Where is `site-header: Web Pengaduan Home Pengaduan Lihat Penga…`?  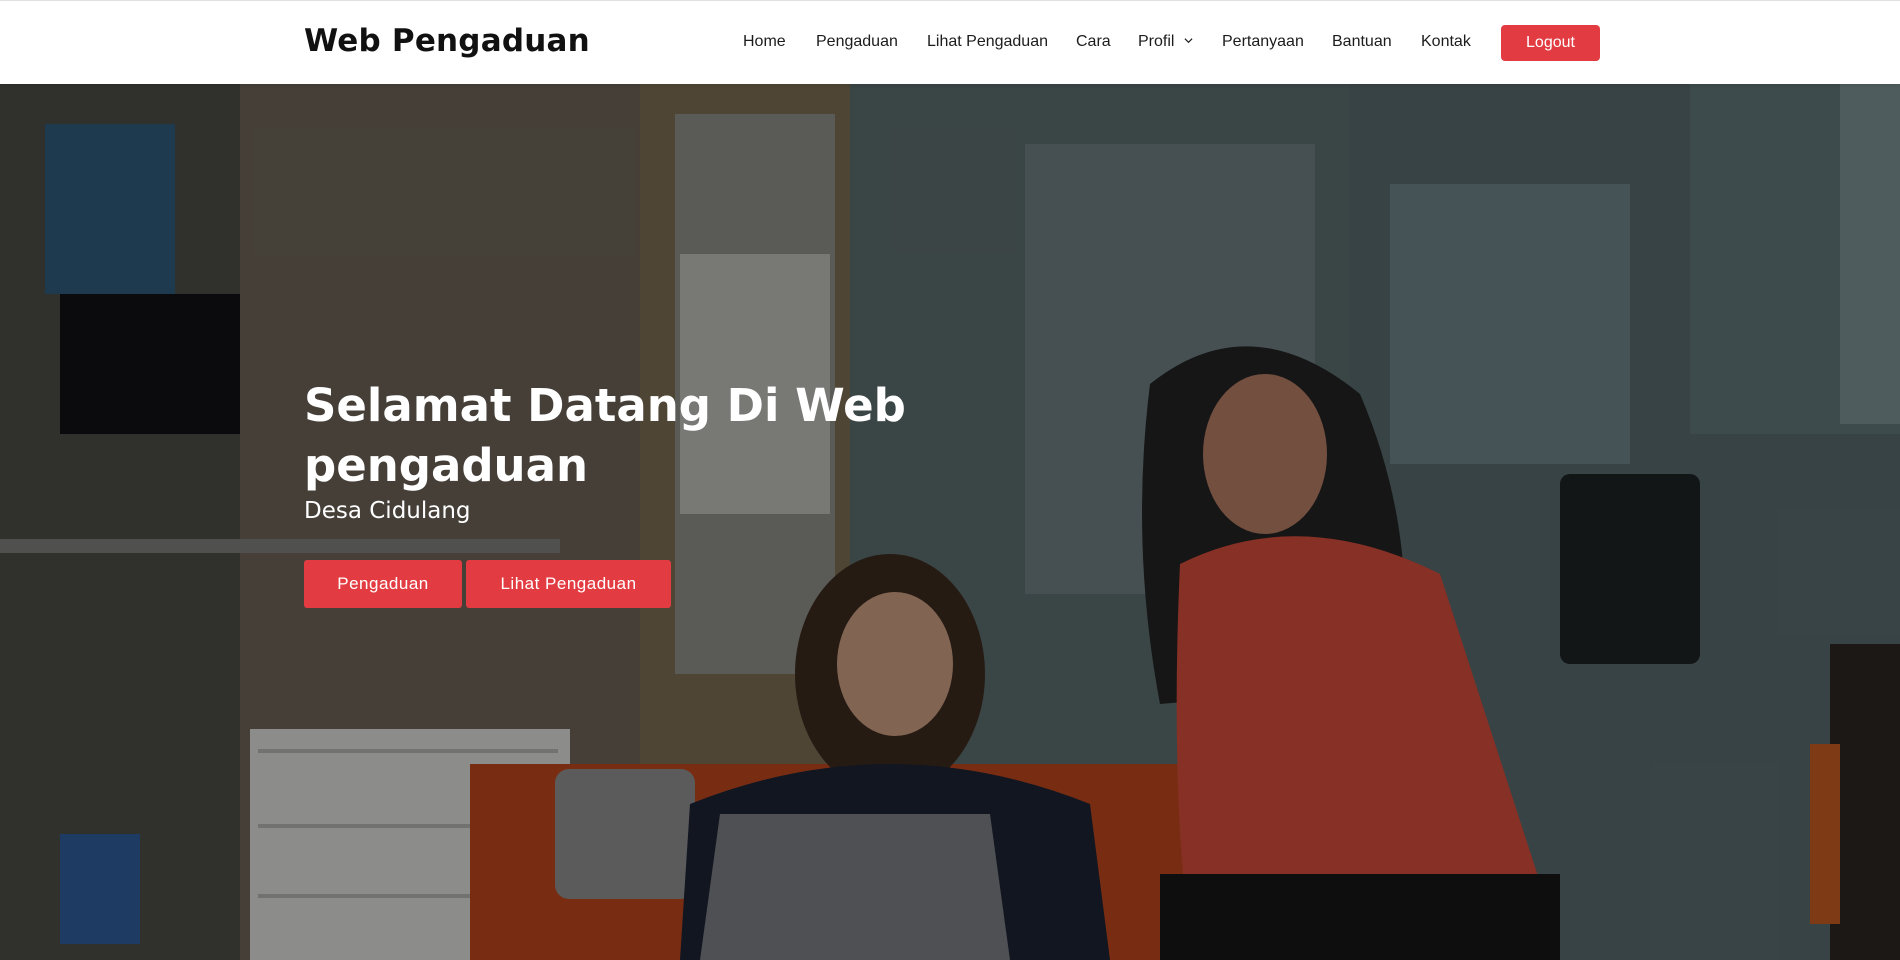
site-header: Web Pengaduan Home Pengaduan Lihat Penga… is located at coordinates (950, 42).